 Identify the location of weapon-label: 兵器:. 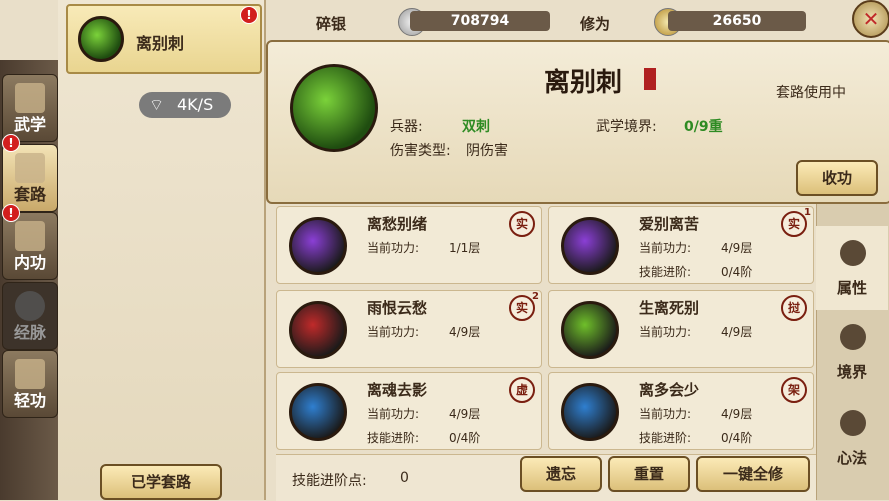
(406, 127).